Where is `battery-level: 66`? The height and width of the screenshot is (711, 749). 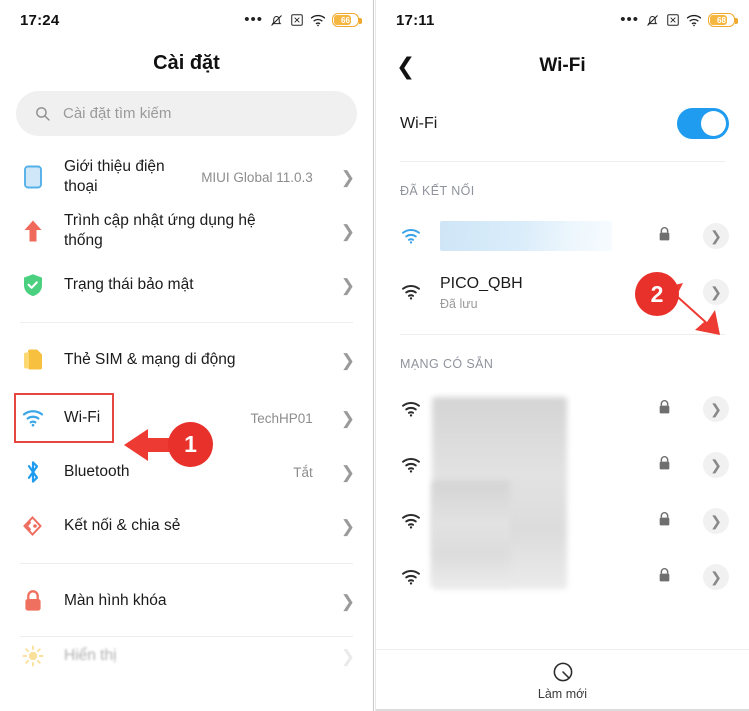
battery-level: 66 is located at coordinates (345, 20).